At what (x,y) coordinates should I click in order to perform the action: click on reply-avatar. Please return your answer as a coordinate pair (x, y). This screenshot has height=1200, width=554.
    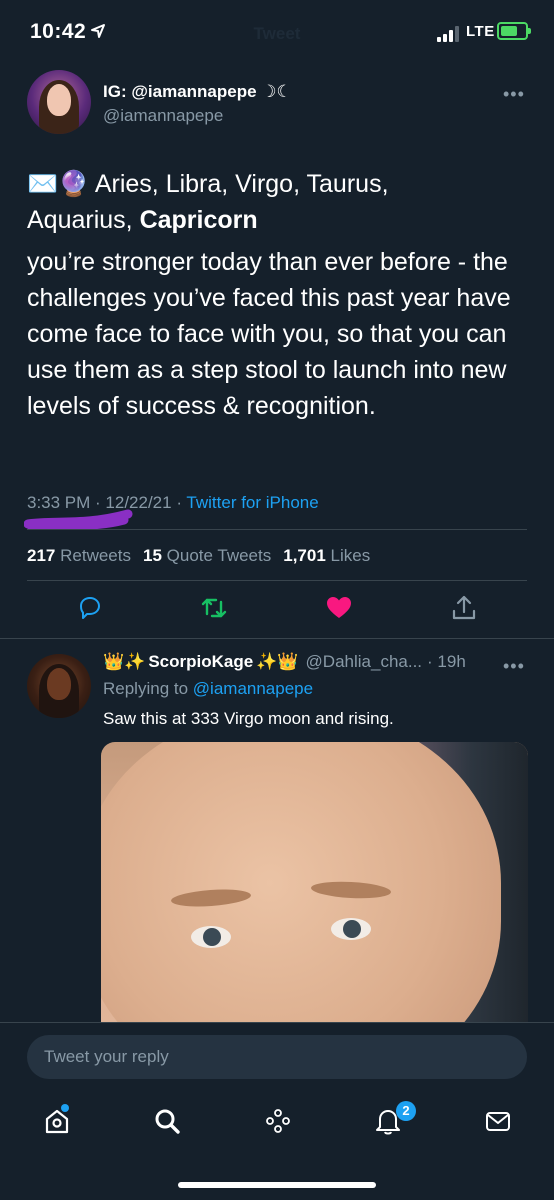
    Looking at the image, I should click on (59, 686).